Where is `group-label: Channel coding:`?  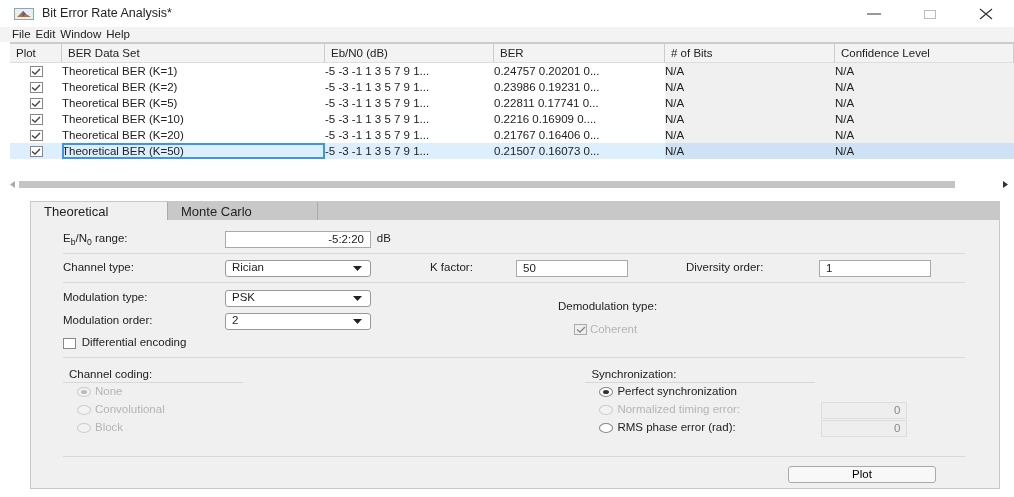 group-label: Channel coding: is located at coordinates (153, 374).